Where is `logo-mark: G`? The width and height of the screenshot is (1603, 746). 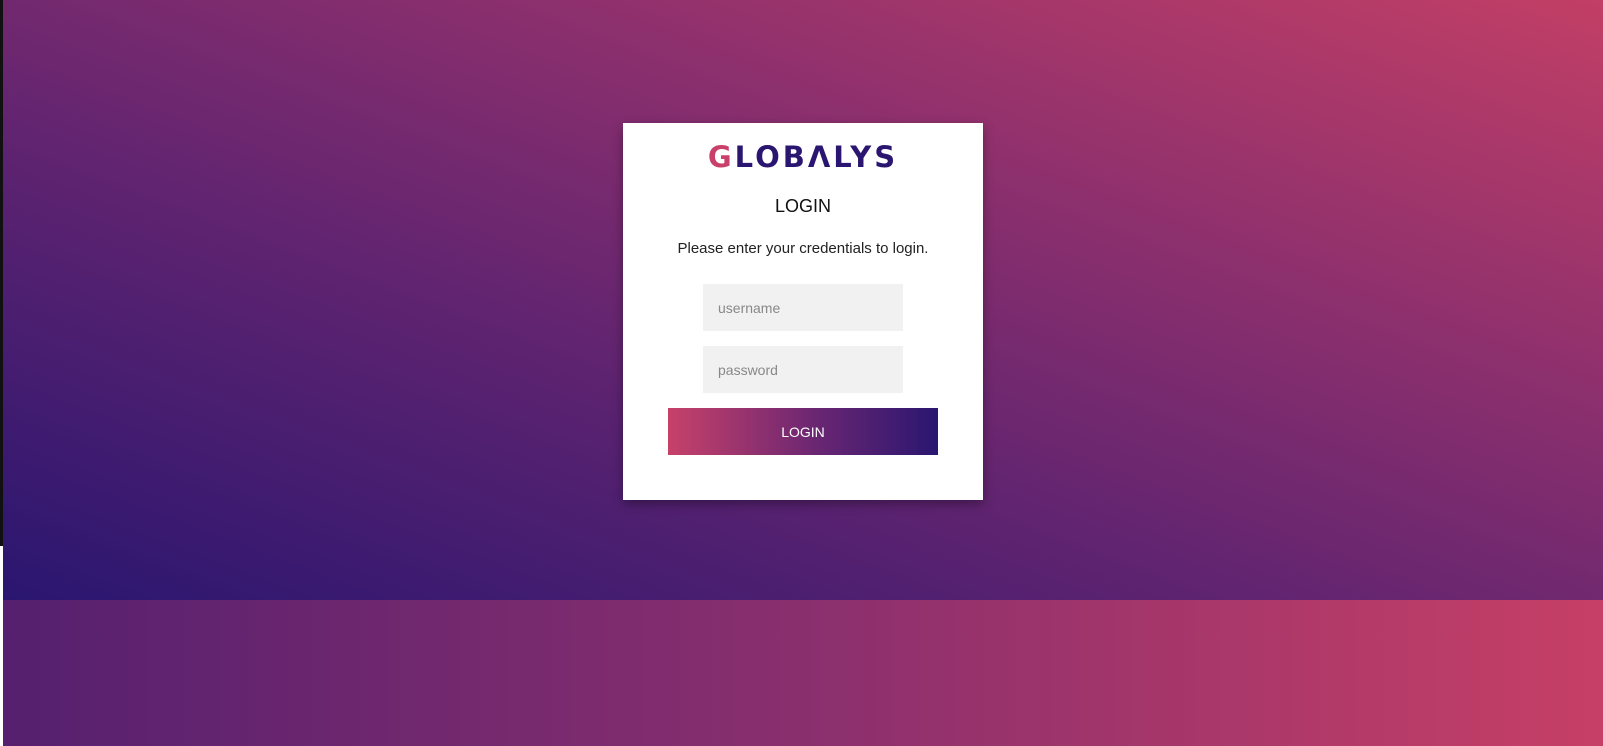 logo-mark: G is located at coordinates (721, 157).